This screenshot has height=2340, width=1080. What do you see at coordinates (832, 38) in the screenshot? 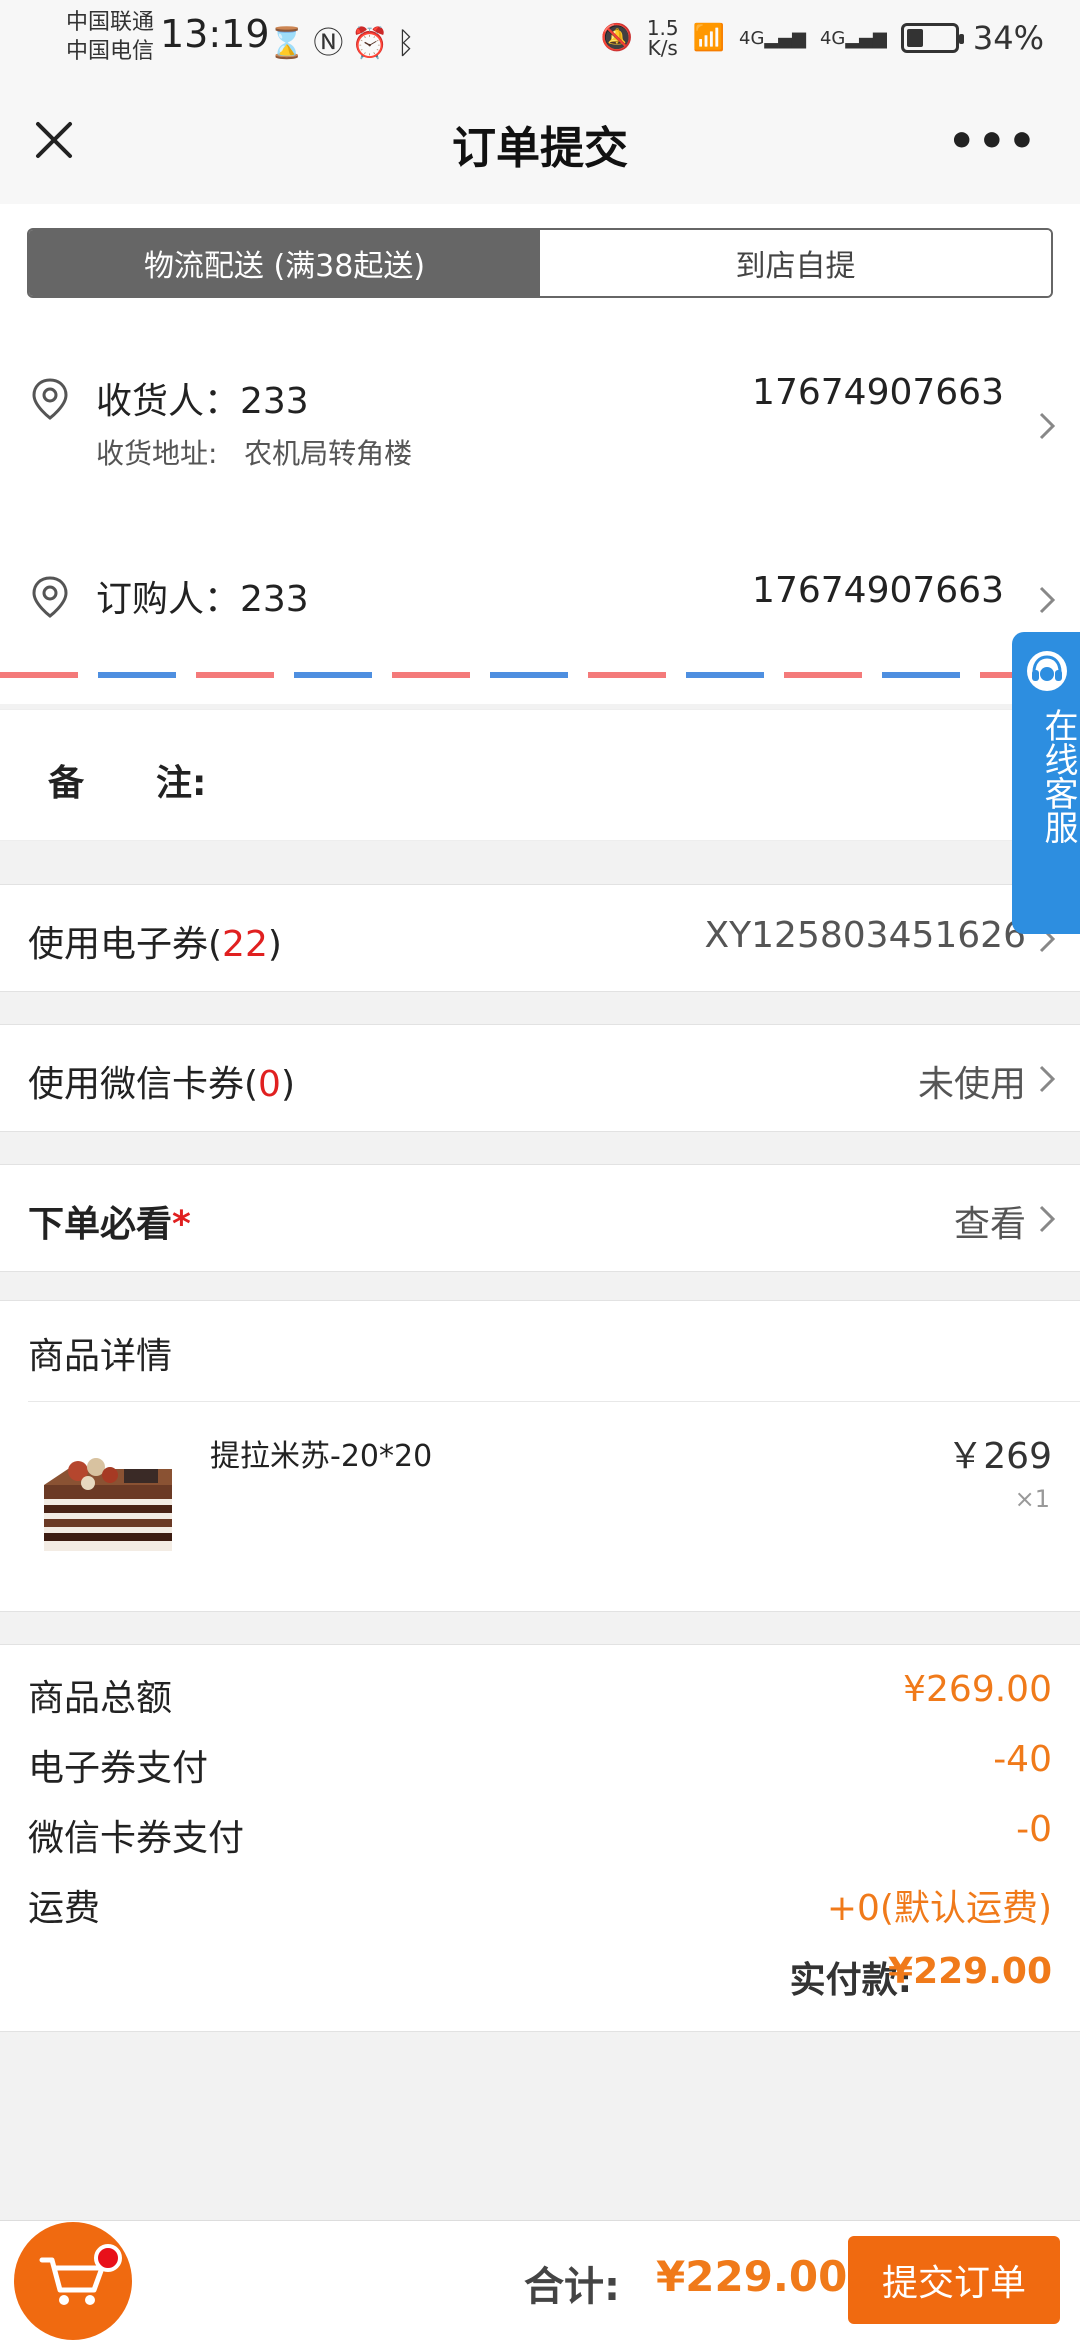
I see `network-type-2: 4G` at bounding box center [832, 38].